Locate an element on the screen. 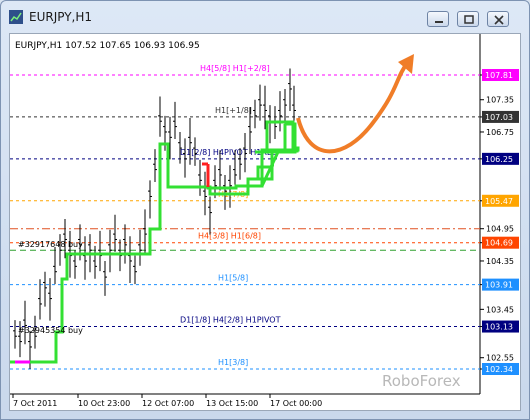 This screenshot has width=530, height=420. time-label: 13 Oct 15:00 is located at coordinates (232, 403).